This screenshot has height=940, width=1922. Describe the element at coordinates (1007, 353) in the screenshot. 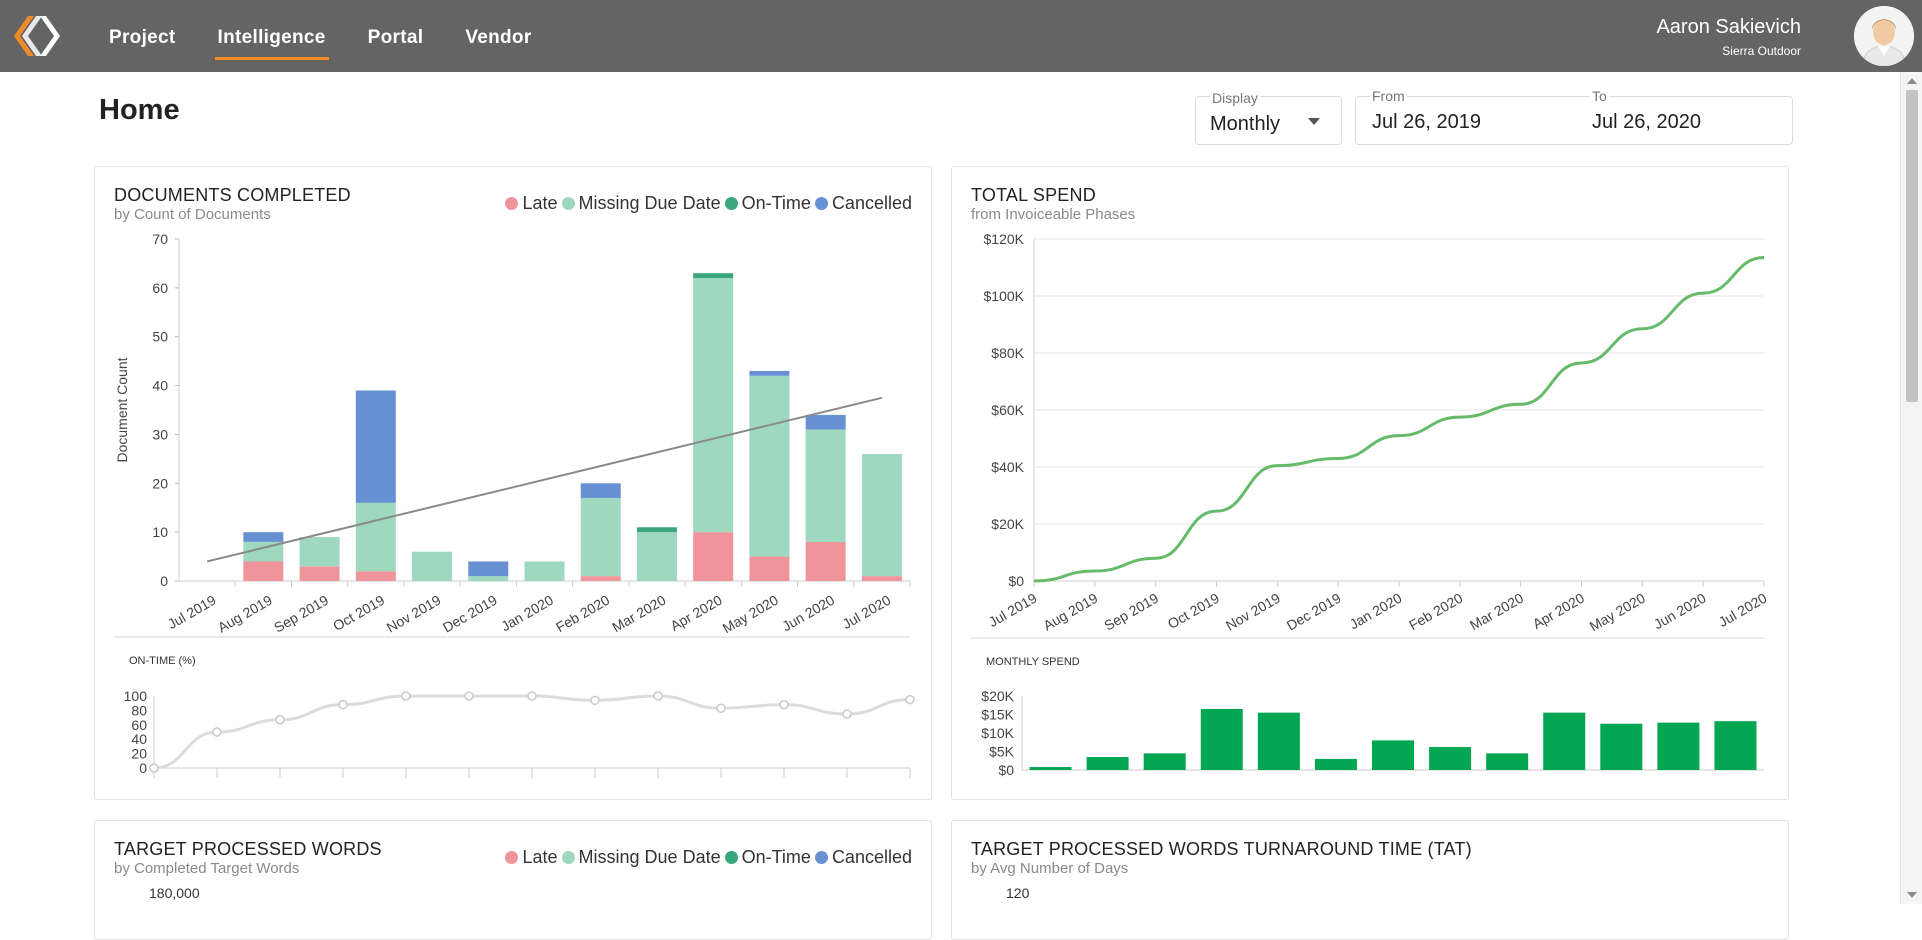

I see `y-tick-label: $80K` at that location.